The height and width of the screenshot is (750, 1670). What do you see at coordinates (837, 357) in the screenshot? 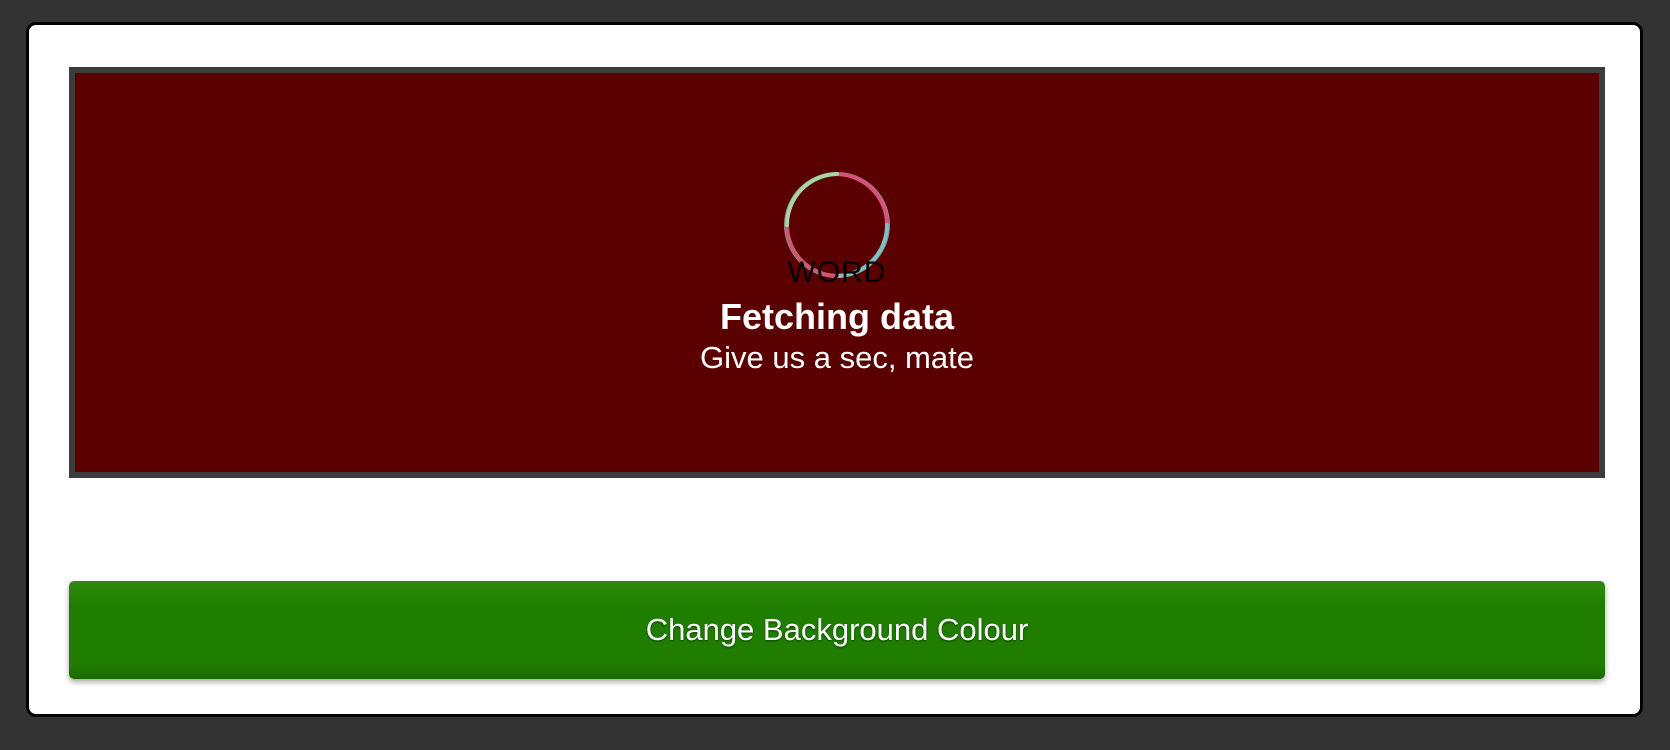
I see `loading-subtitle: Give us a sec, mate` at bounding box center [837, 357].